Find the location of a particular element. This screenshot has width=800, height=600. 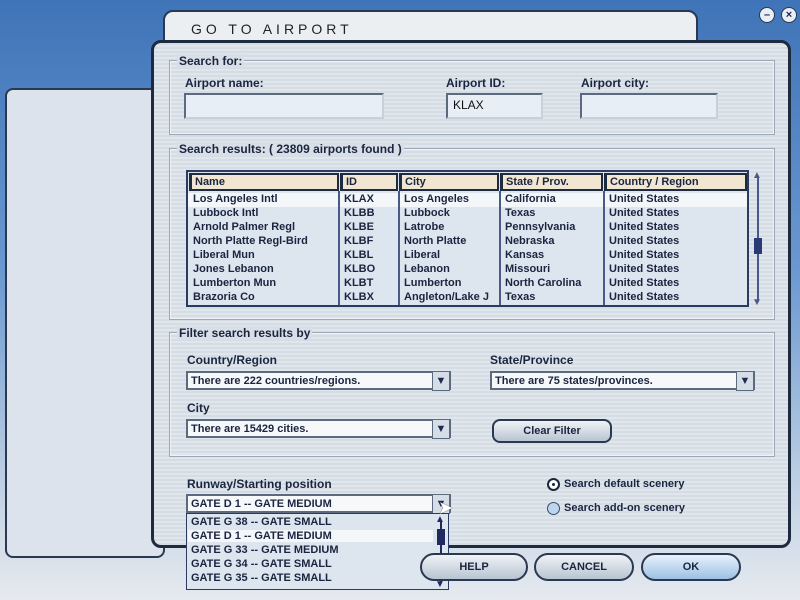

table-cell: KLBF is located at coordinates (359, 241).